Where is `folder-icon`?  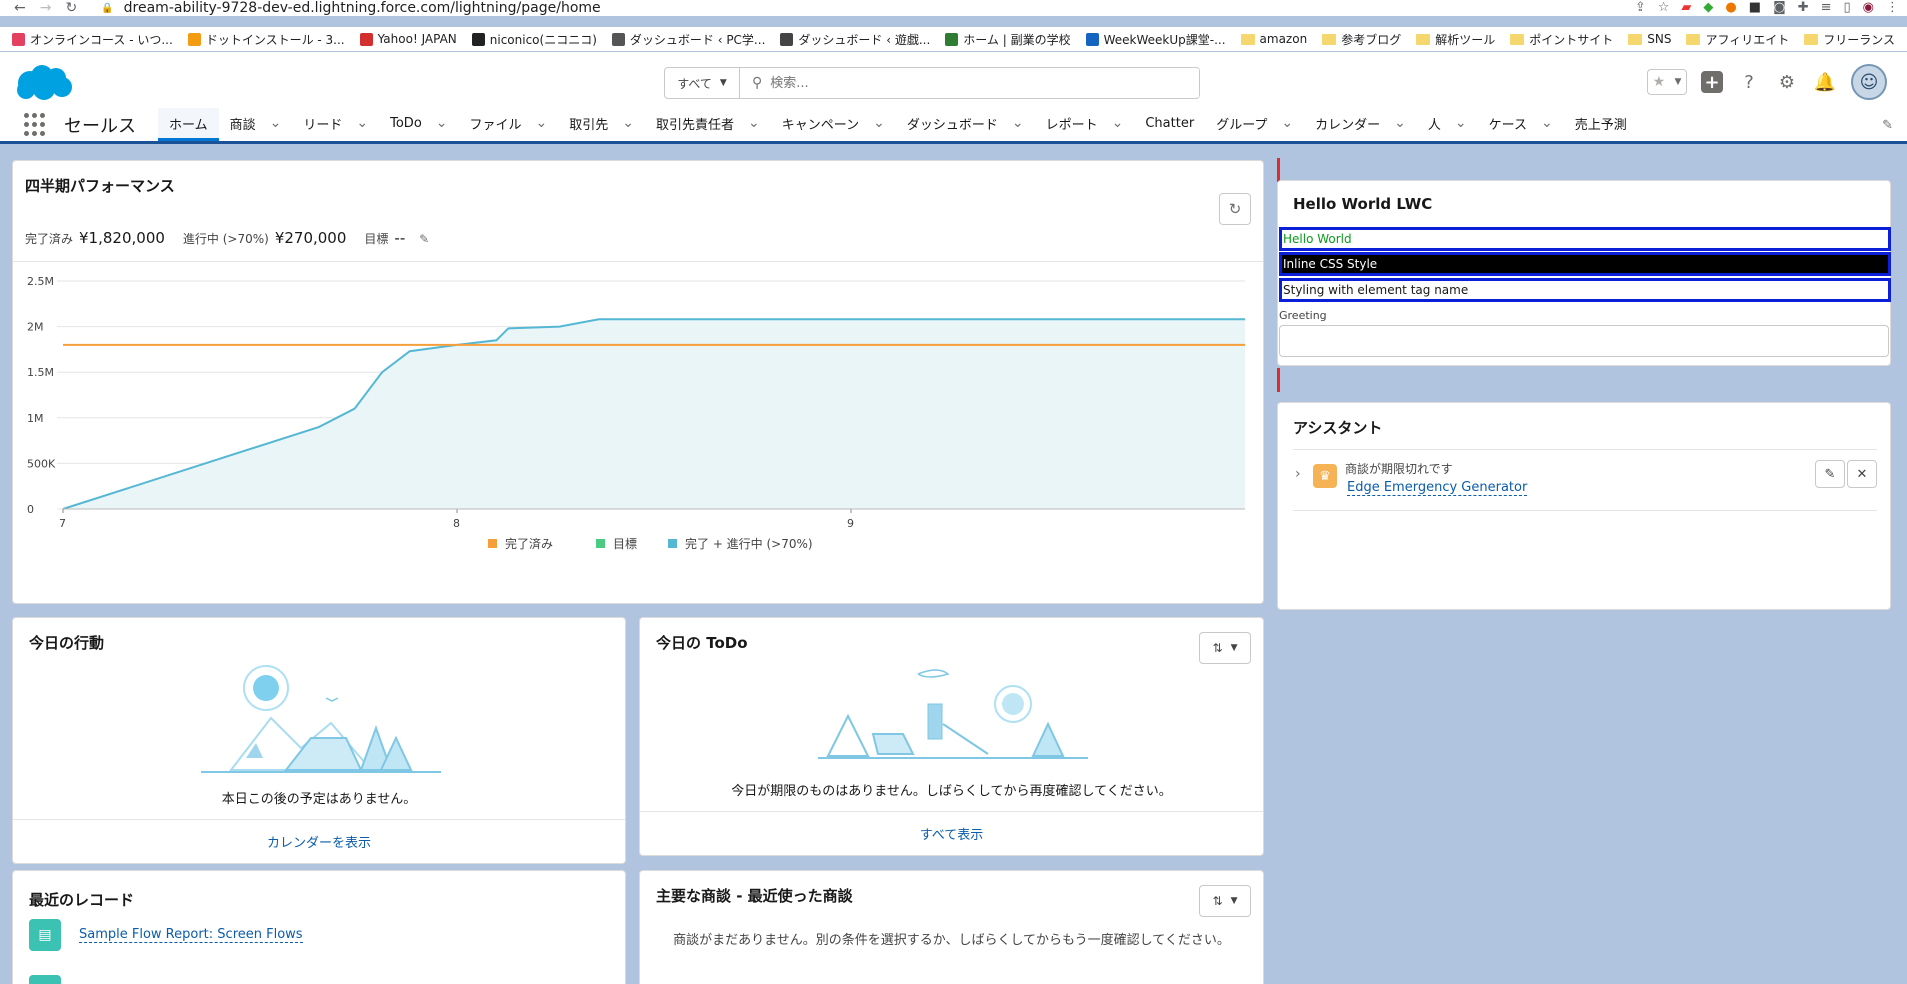
folder-icon is located at coordinates (1247, 39).